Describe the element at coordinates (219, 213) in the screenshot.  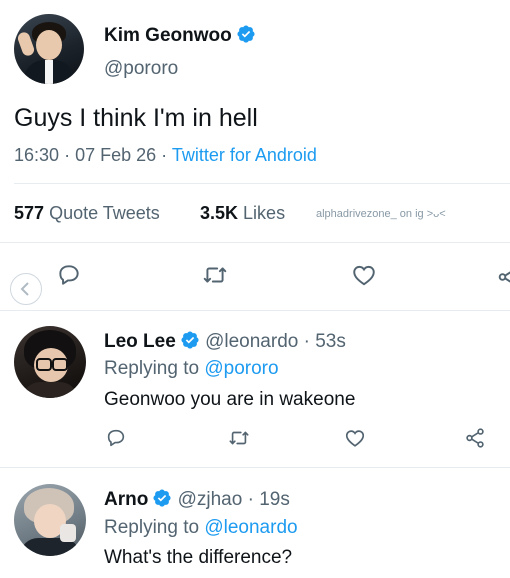
I see `like-count: 3.5K` at that location.